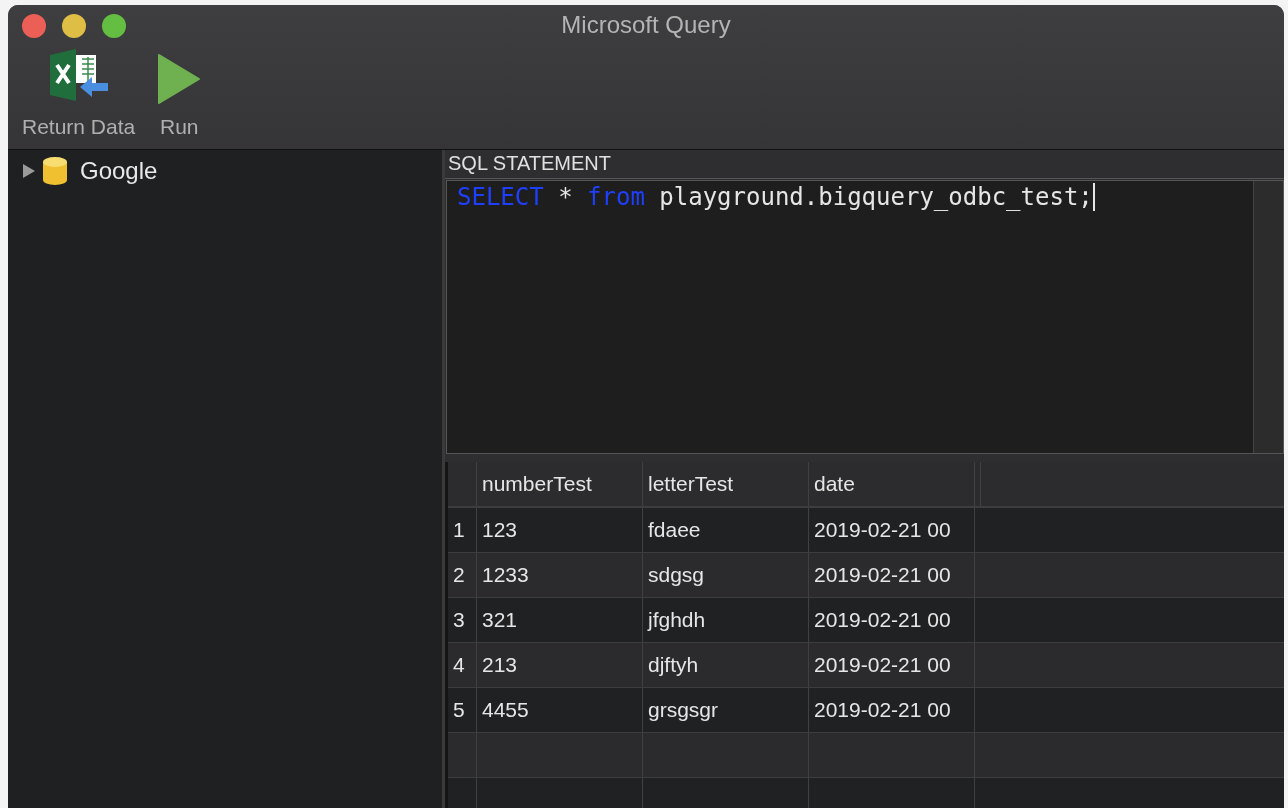  I want to click on row-number: 2, so click(462, 575).